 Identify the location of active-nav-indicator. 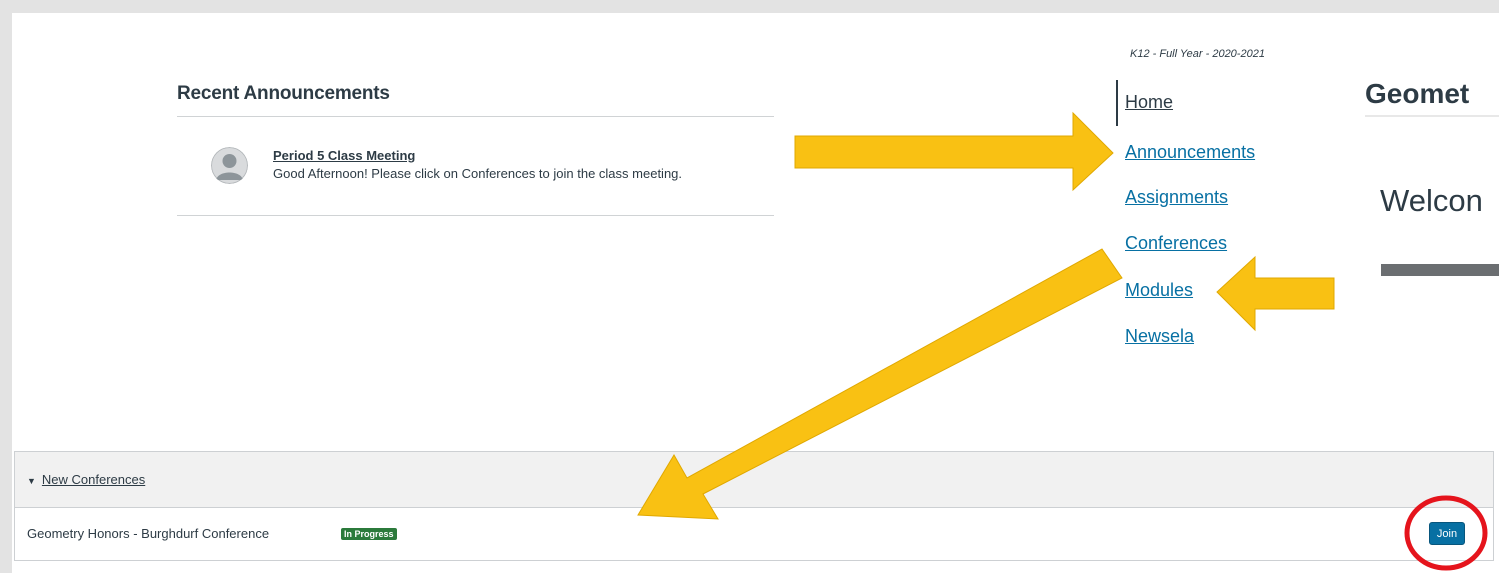
(1117, 103).